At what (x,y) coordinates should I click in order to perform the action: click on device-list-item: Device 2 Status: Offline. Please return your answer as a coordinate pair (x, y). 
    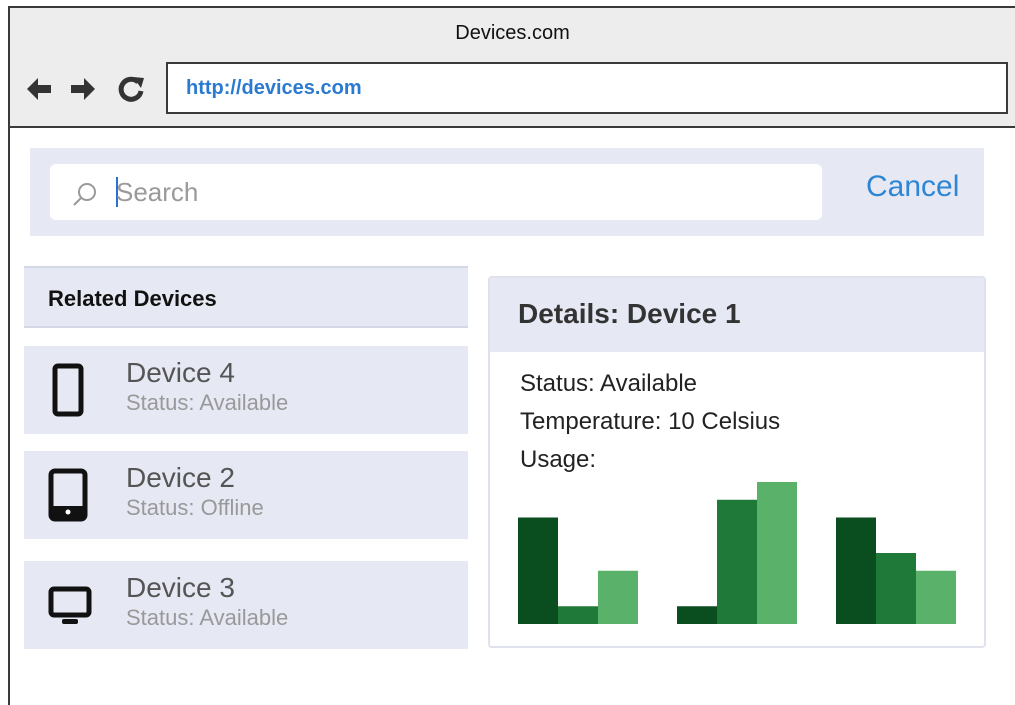
    Looking at the image, I should click on (246, 495).